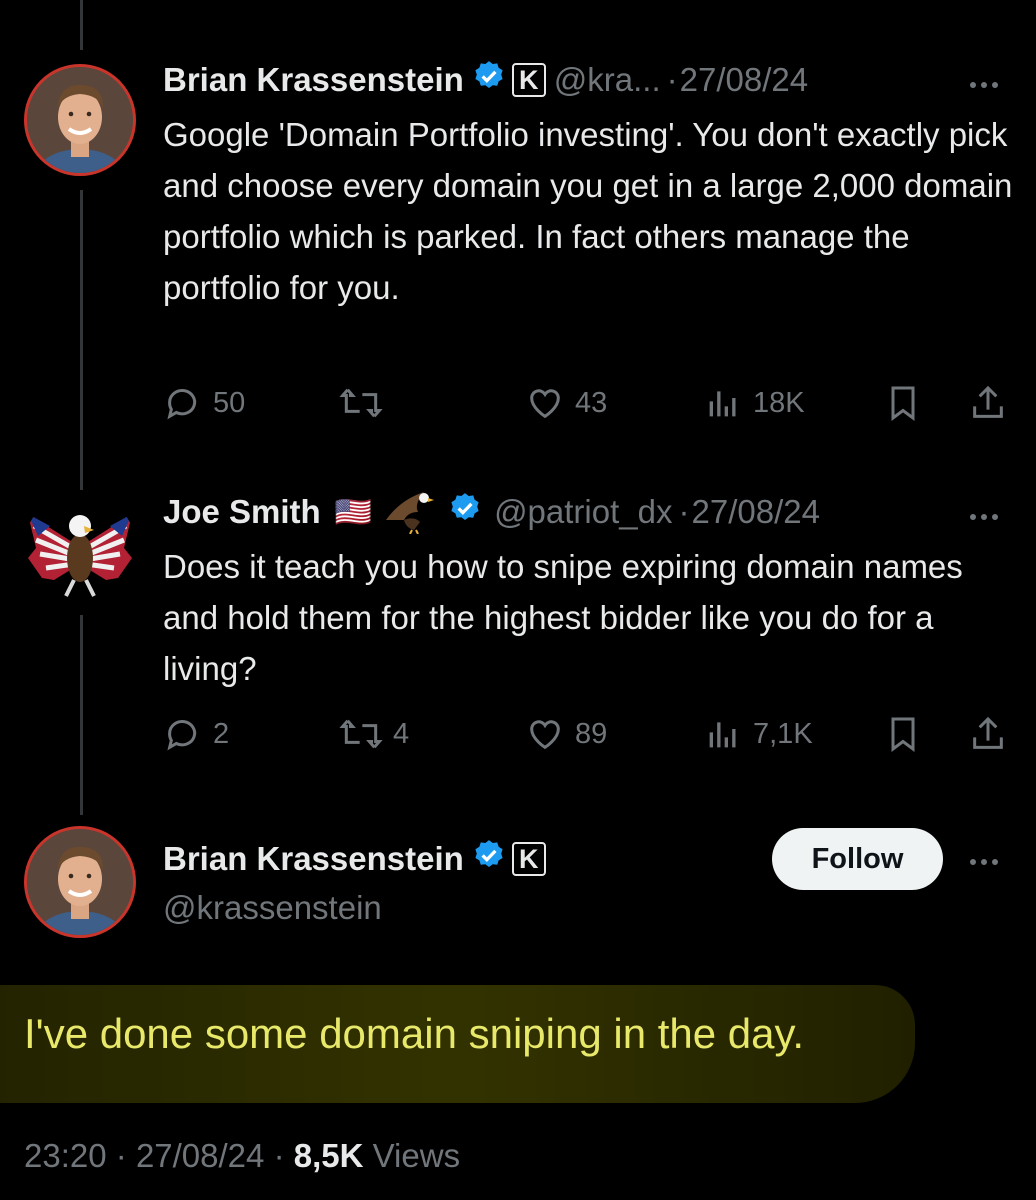 This screenshot has width=1036, height=1200. Describe the element at coordinates (329, 1155) in the screenshot. I see `main-tweet-views-count: 8,5K` at that location.